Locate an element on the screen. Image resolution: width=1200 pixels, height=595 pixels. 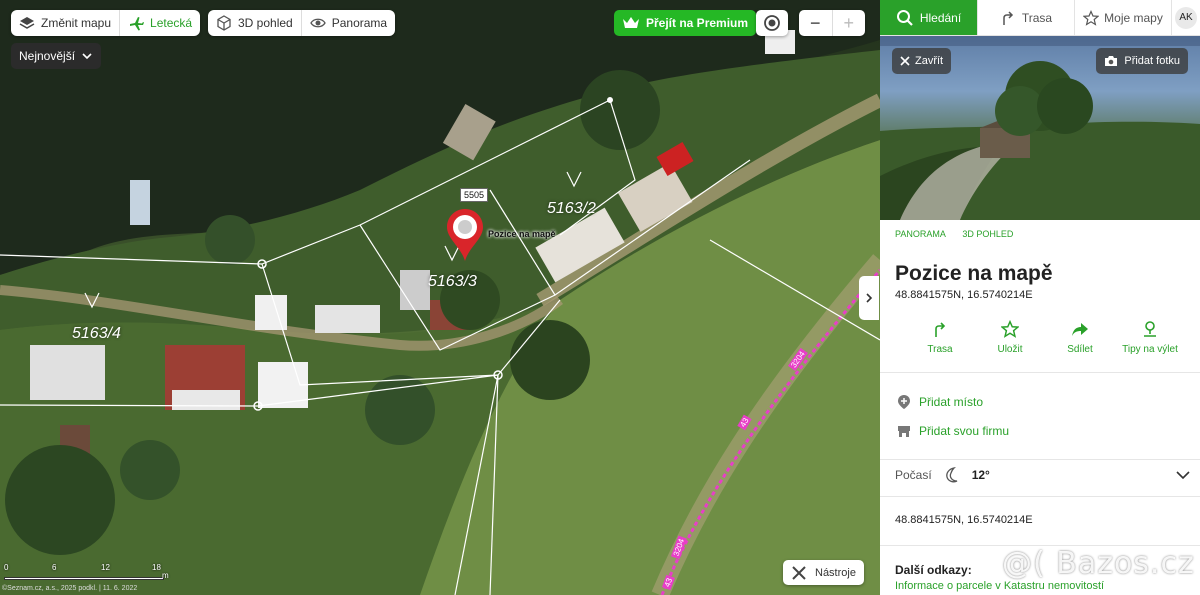
premium-button: Přejít na Premium is located at coordinates (685, 23).